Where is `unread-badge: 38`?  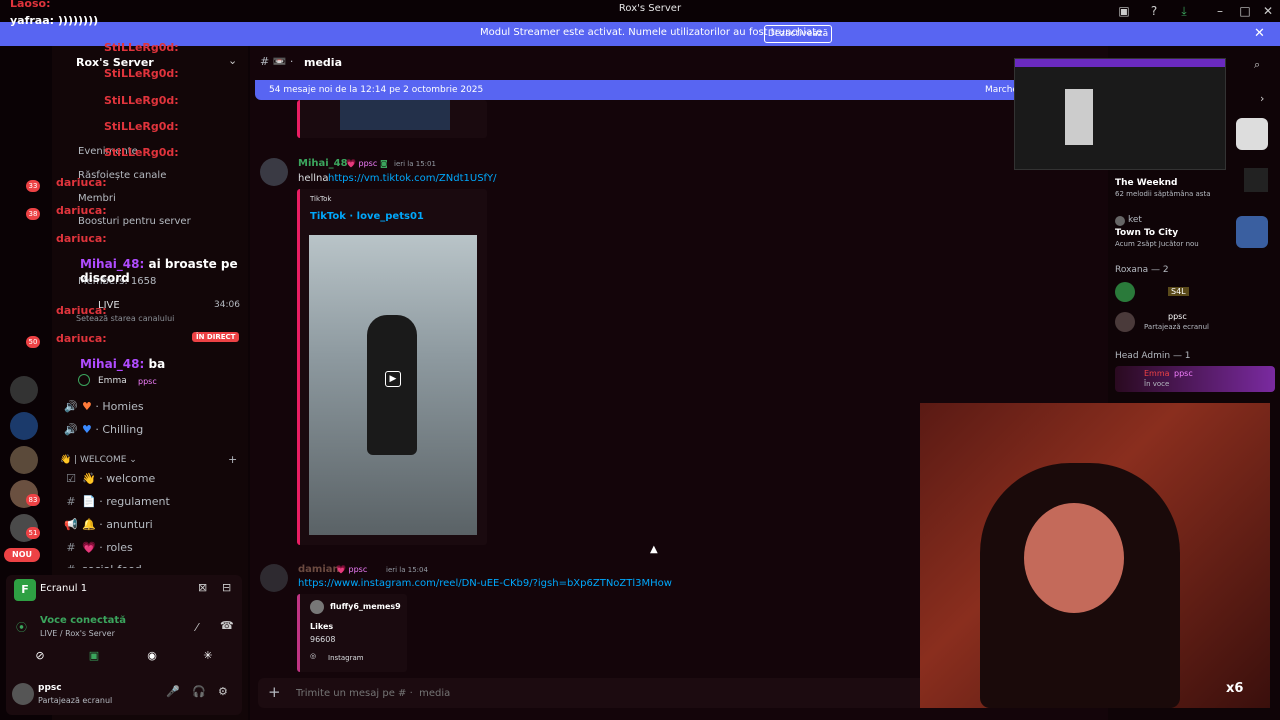 unread-badge: 38 is located at coordinates (33, 214).